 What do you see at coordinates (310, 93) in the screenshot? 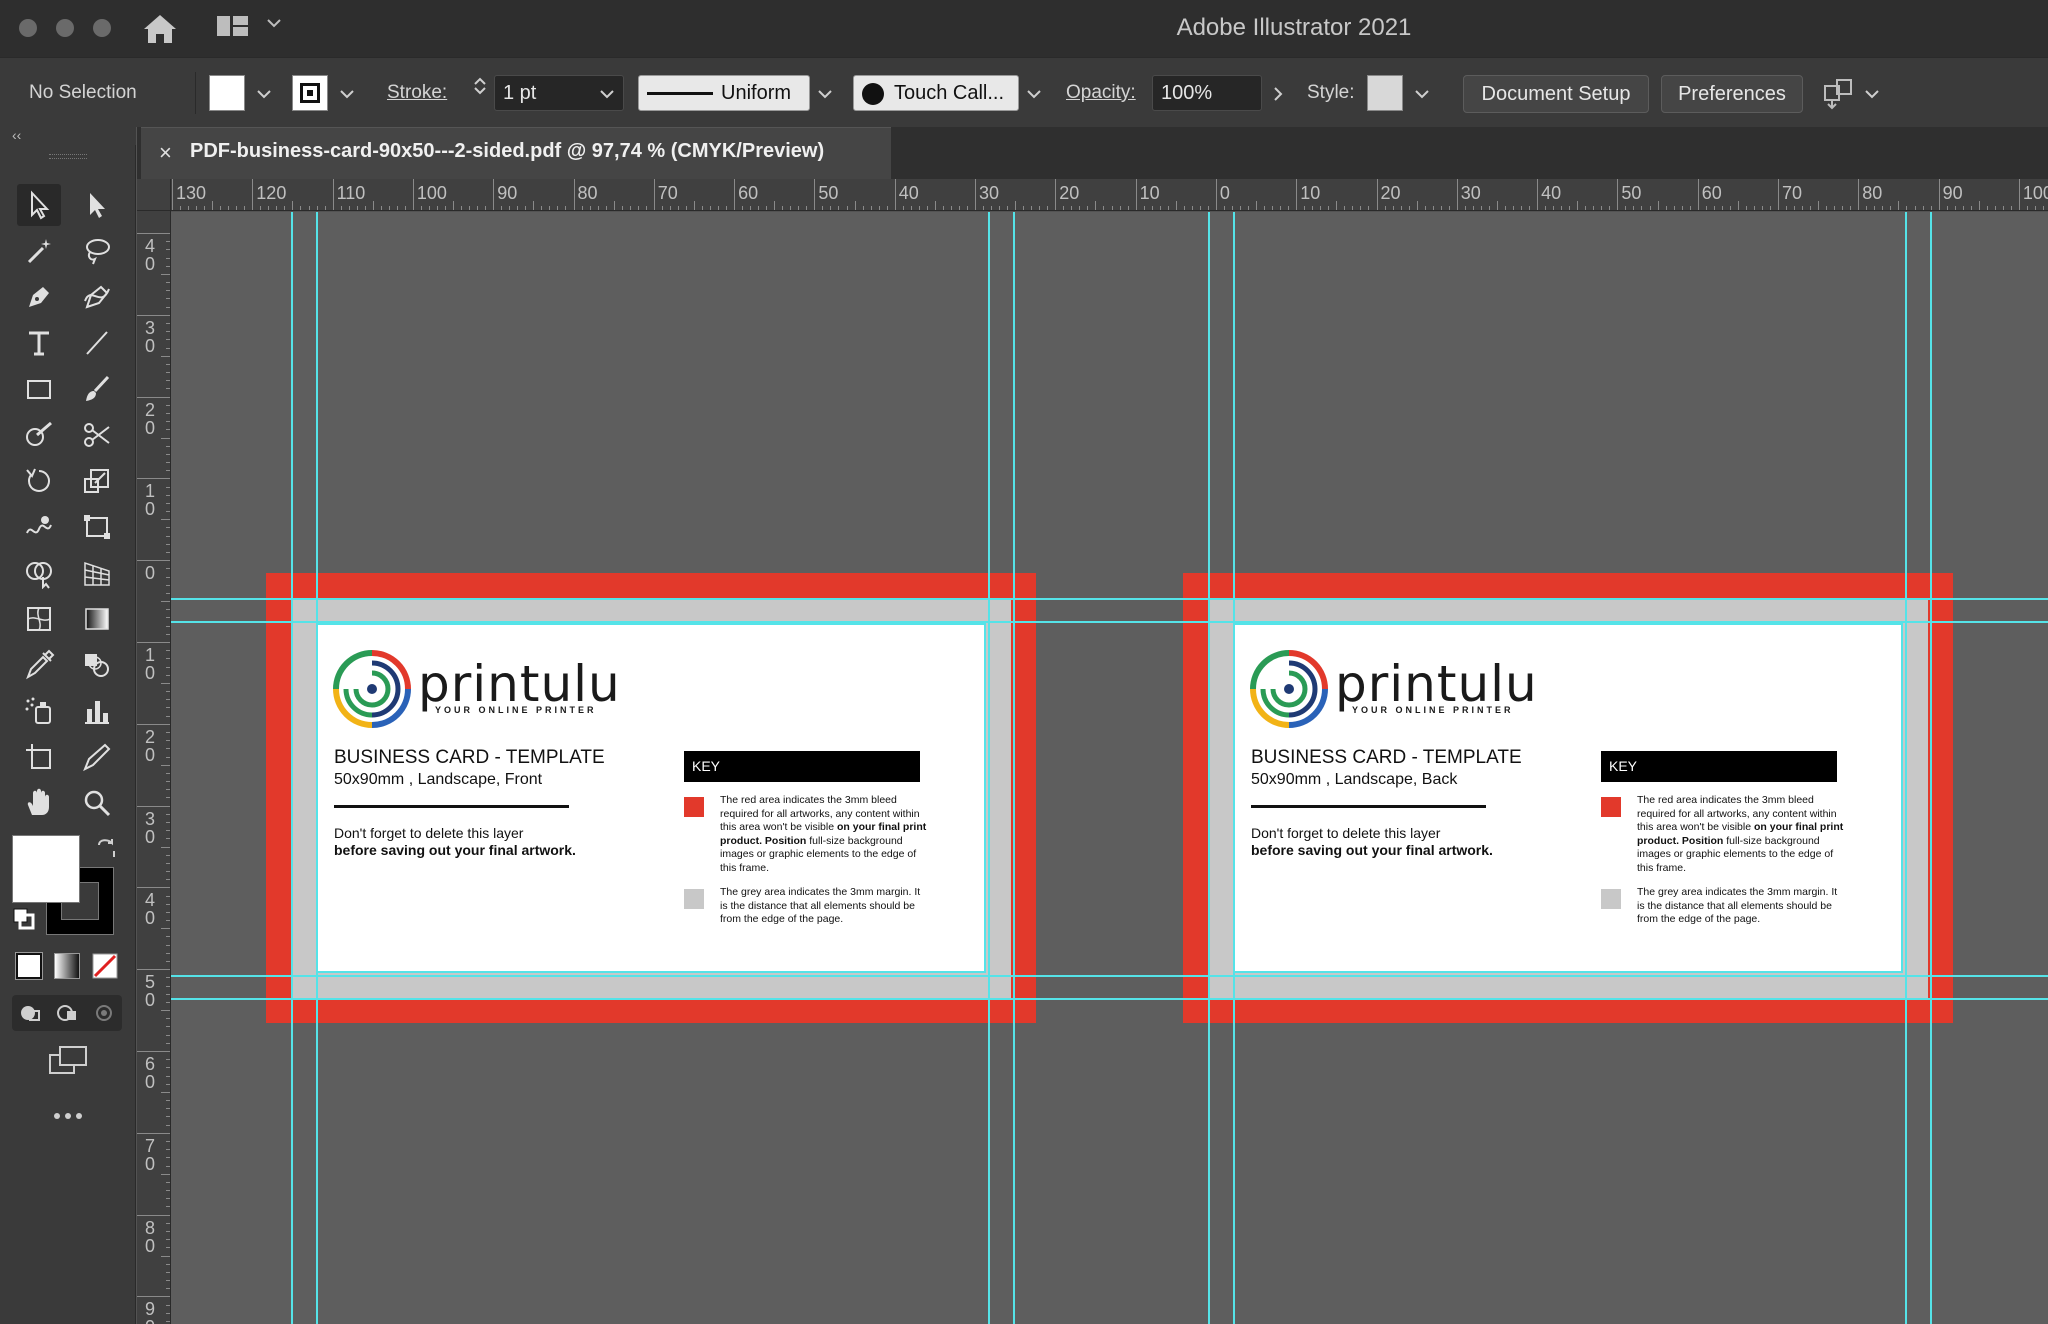
I see `stroke-swatch` at bounding box center [310, 93].